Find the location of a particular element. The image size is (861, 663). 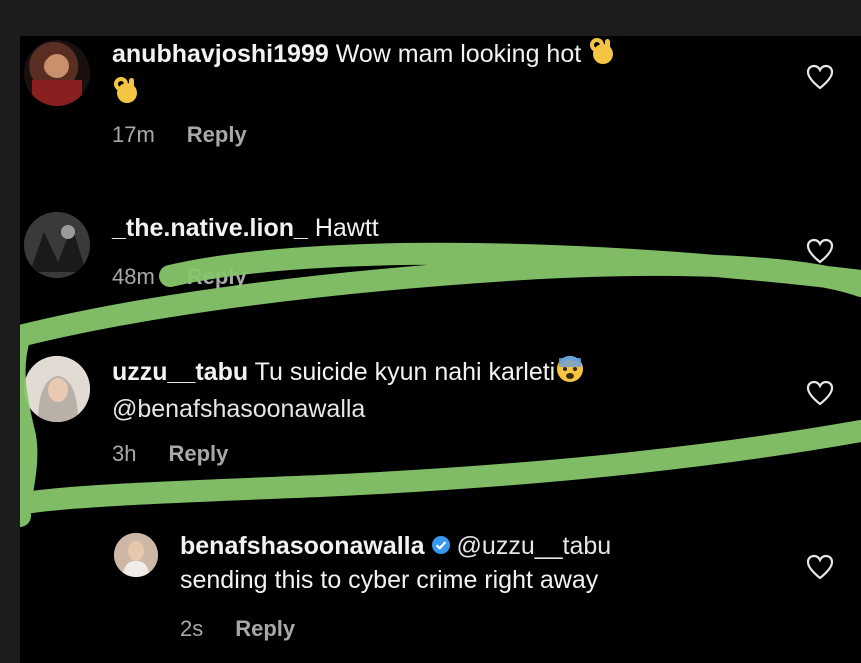

fearful-face-emoji is located at coordinates (570, 373).